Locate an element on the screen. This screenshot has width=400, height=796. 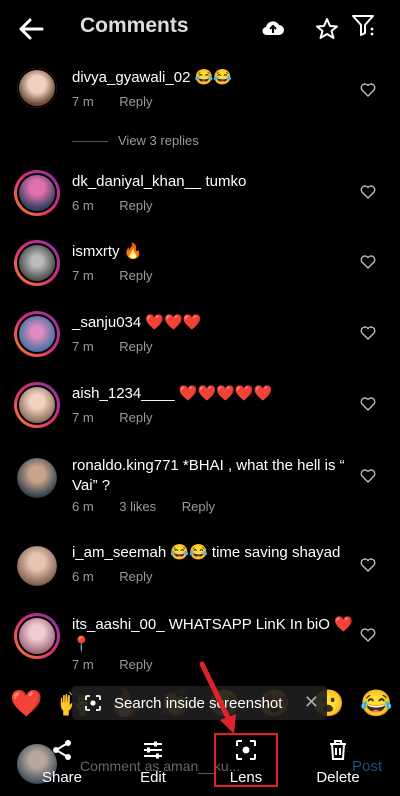
comment-username: _sanju034 is located at coordinates (106, 322).